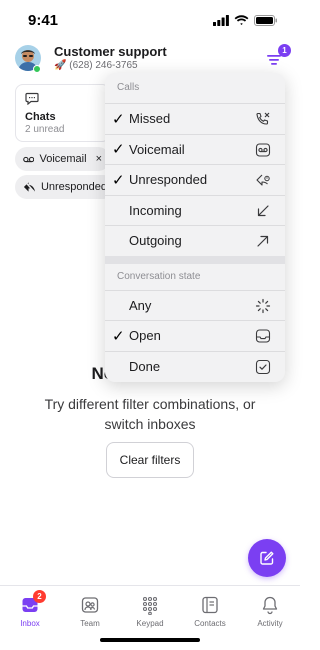 This screenshot has width=320, height=650. Describe the element at coordinates (62, 113) in the screenshot. I see `chats-card: Chats 2 unread` at that location.